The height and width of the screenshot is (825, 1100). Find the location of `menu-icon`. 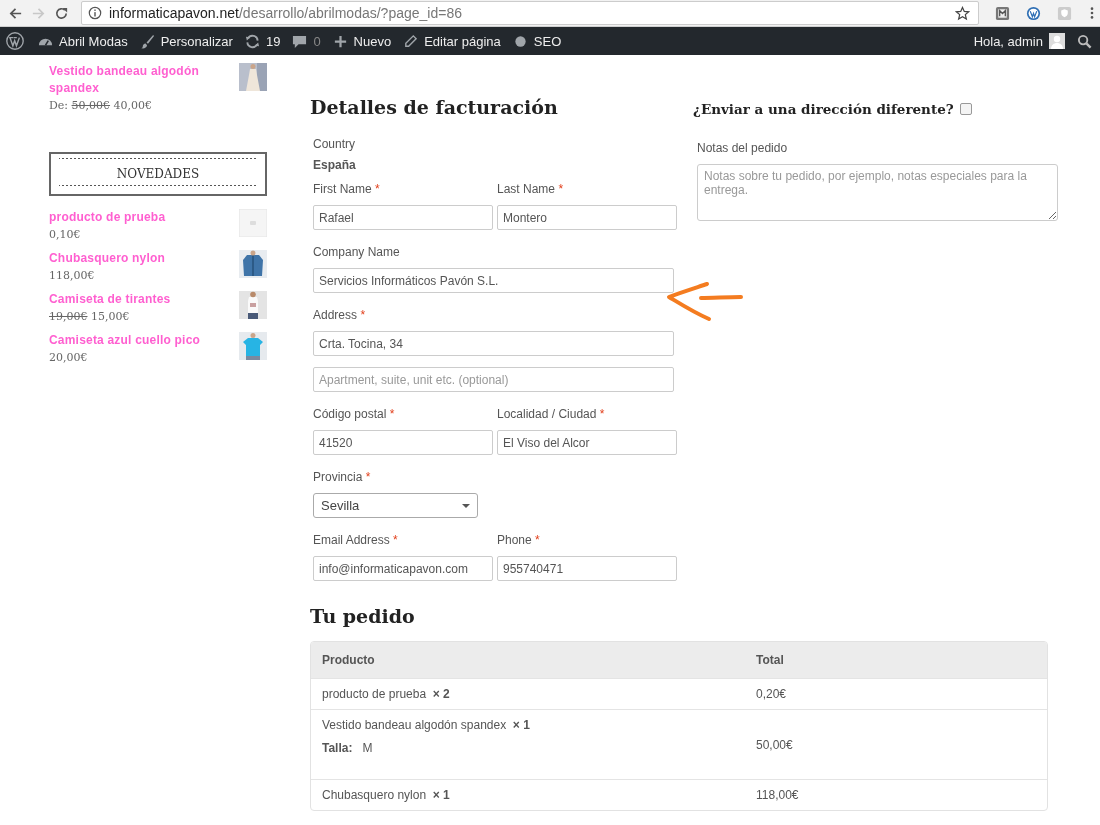

menu-icon is located at coordinates (1092, 13).